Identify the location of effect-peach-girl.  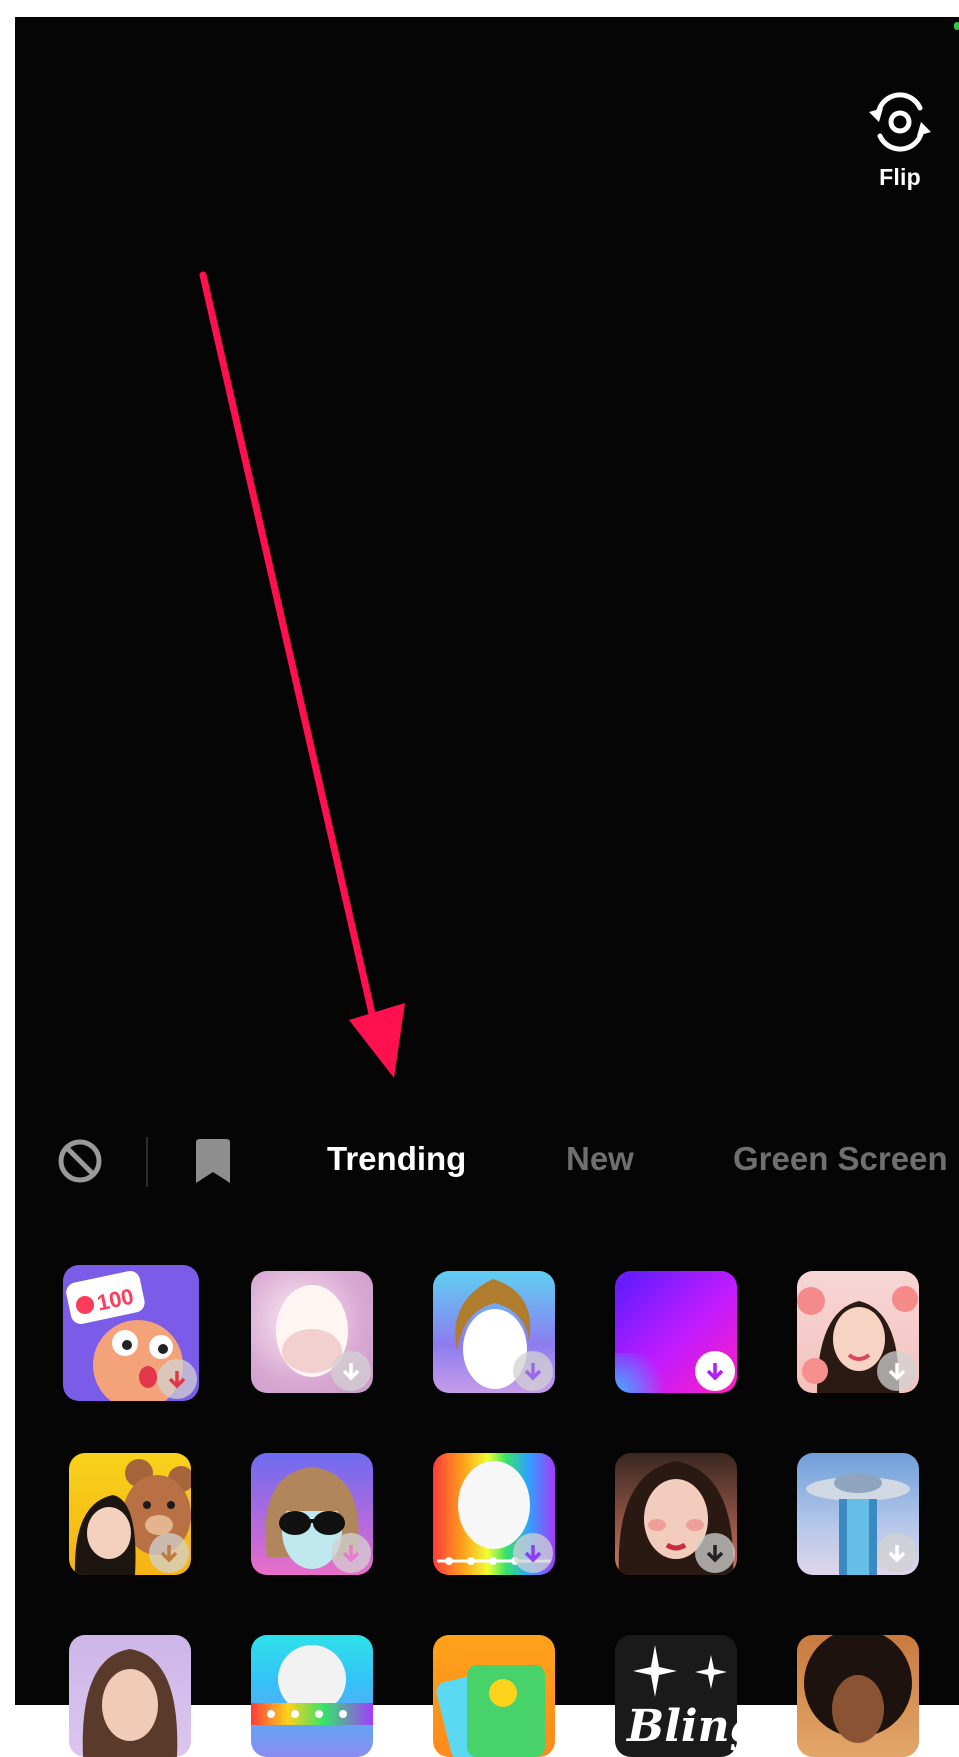
(858, 1332).